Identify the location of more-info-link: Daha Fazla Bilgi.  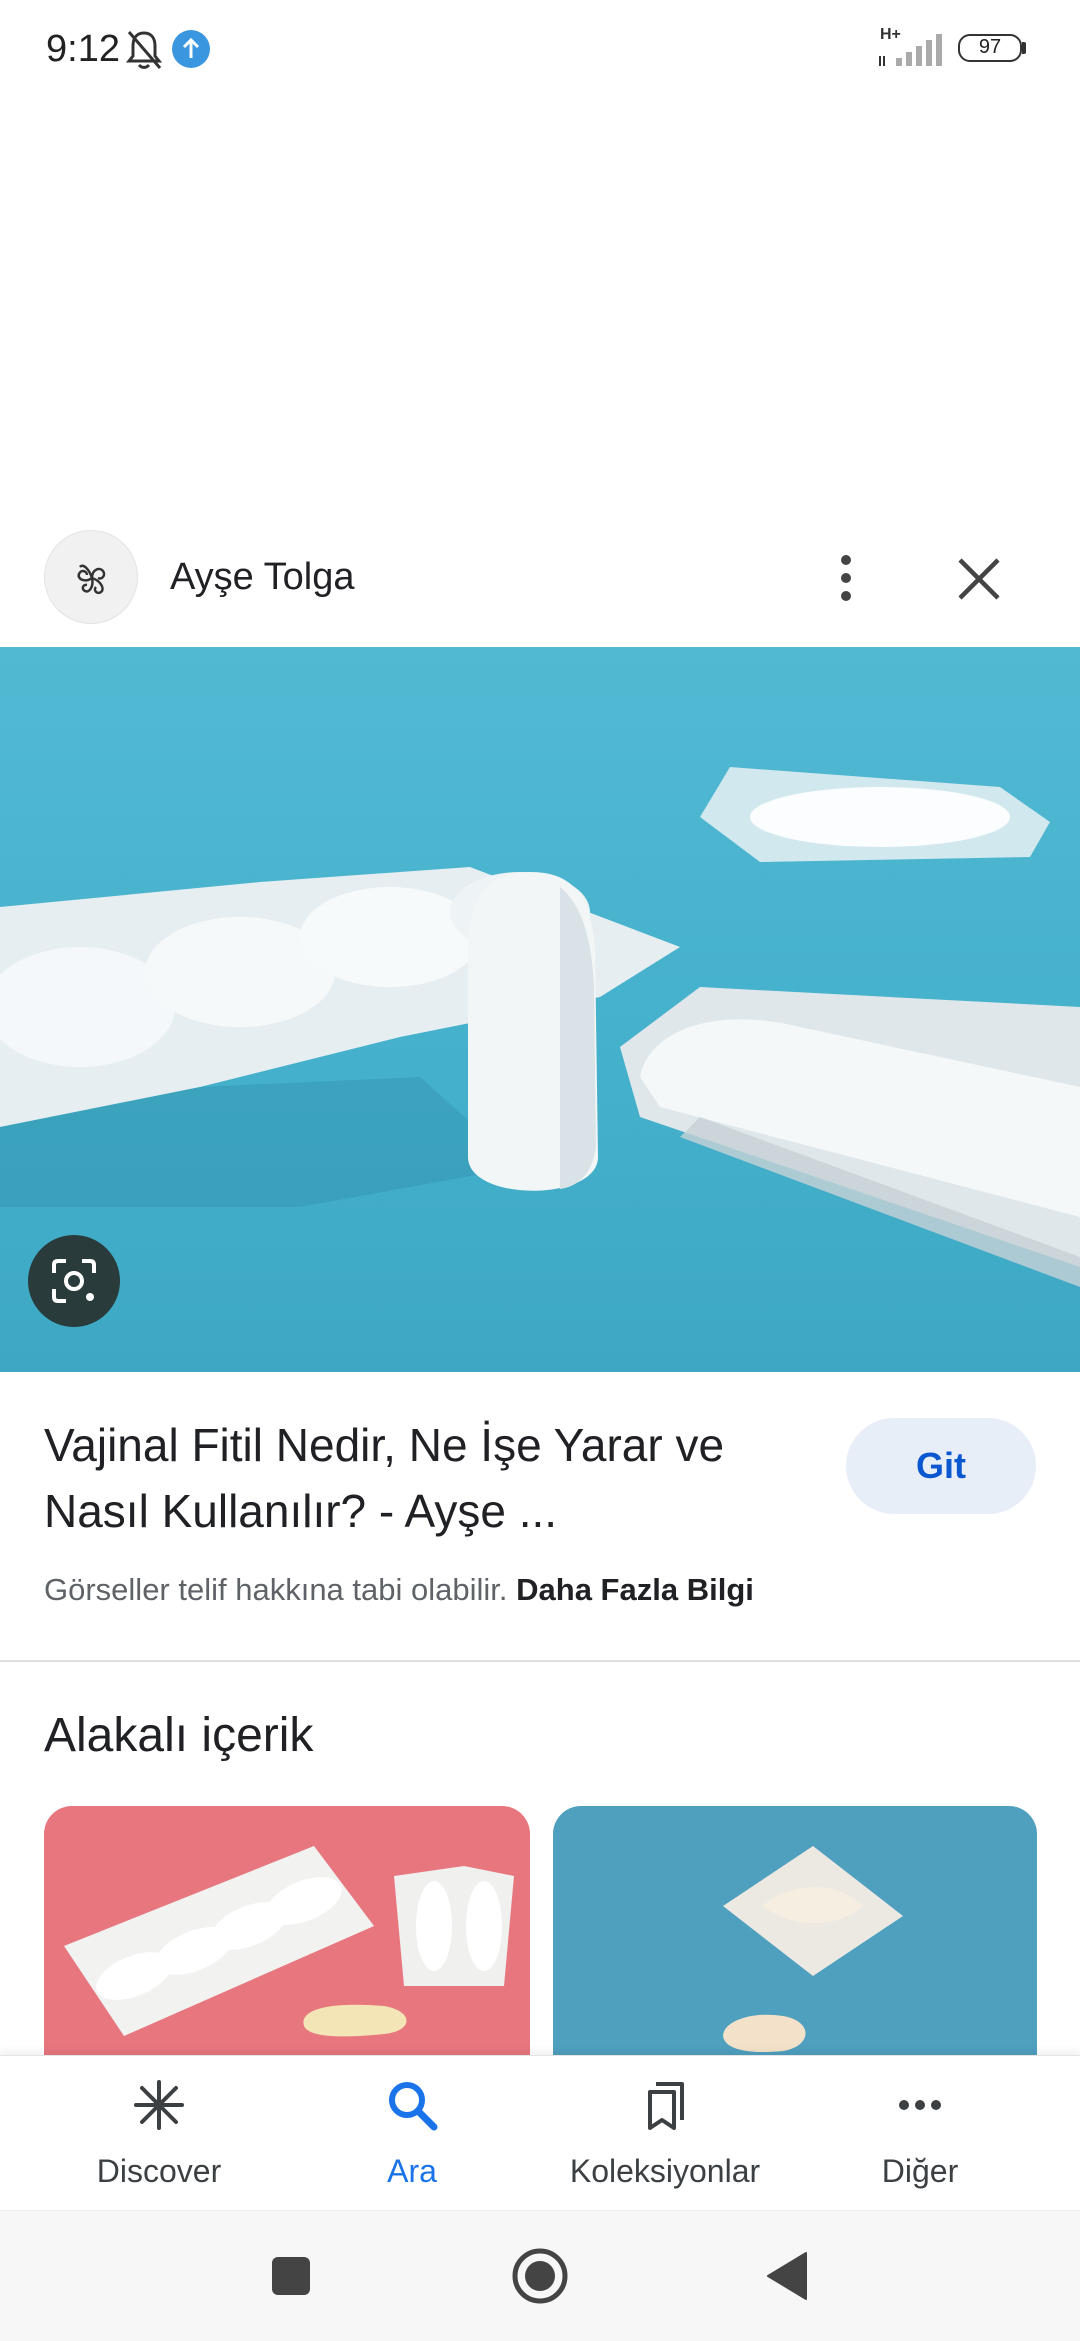
(635, 1589).